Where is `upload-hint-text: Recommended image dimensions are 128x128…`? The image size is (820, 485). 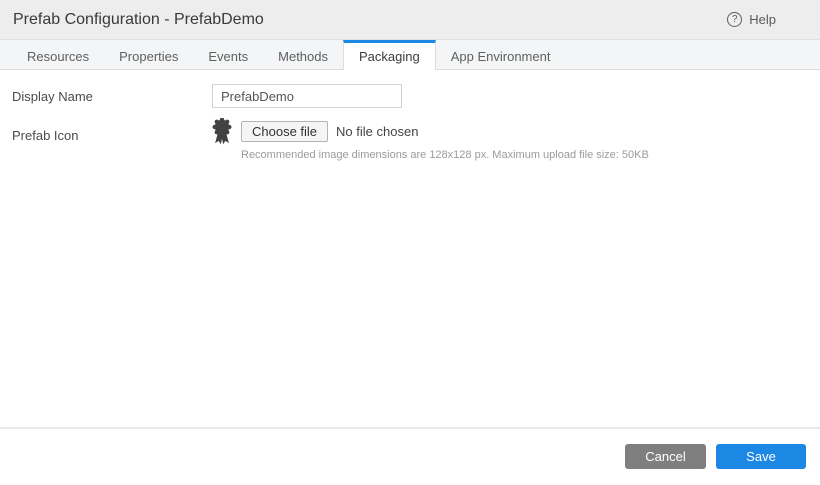
upload-hint-text: Recommended image dimensions are 128x128… is located at coordinates (445, 155).